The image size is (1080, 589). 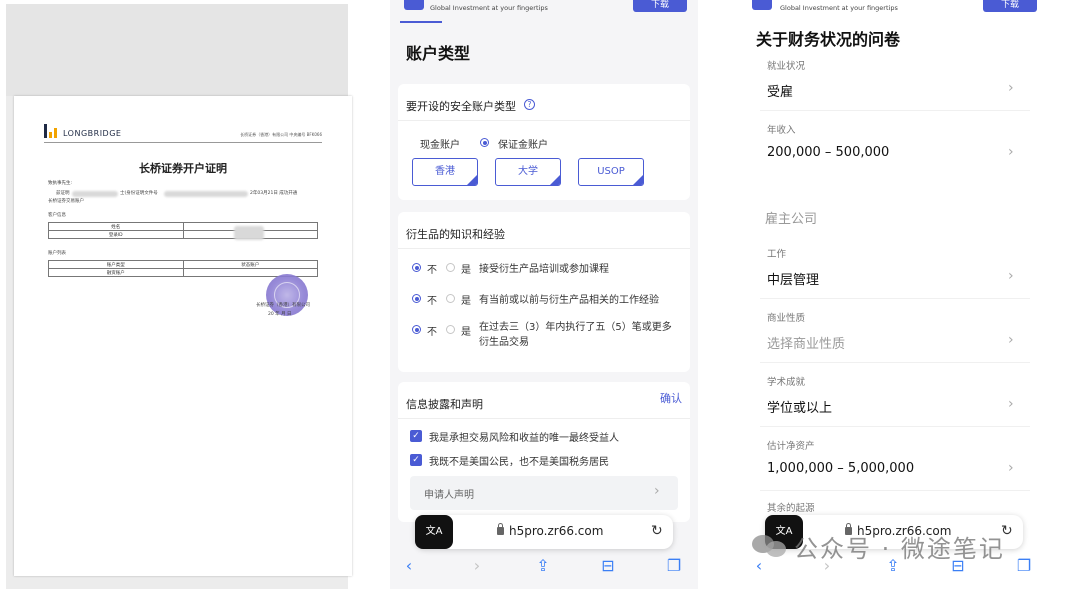 I want to click on market-option-hk: 香港 ✓, so click(x=445, y=172).